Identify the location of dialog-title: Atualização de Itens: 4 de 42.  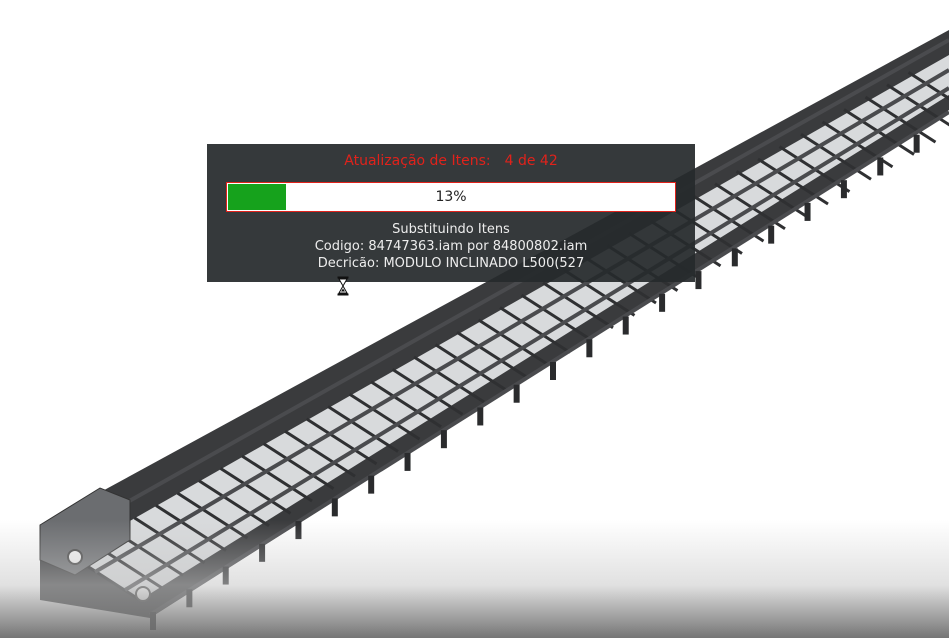
(451, 161).